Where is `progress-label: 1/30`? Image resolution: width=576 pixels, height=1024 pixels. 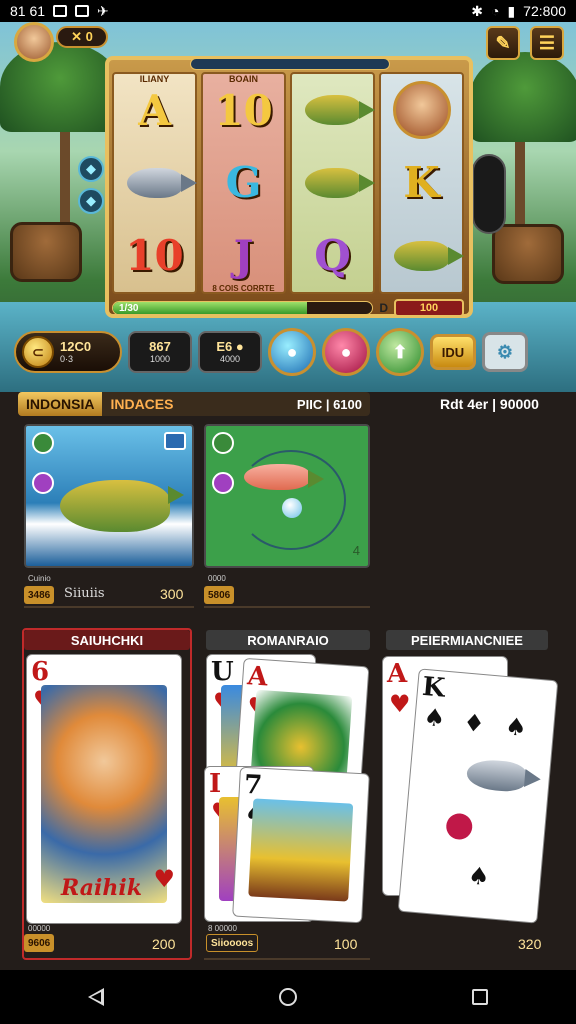
progress-label: 1/30 is located at coordinates (129, 308).